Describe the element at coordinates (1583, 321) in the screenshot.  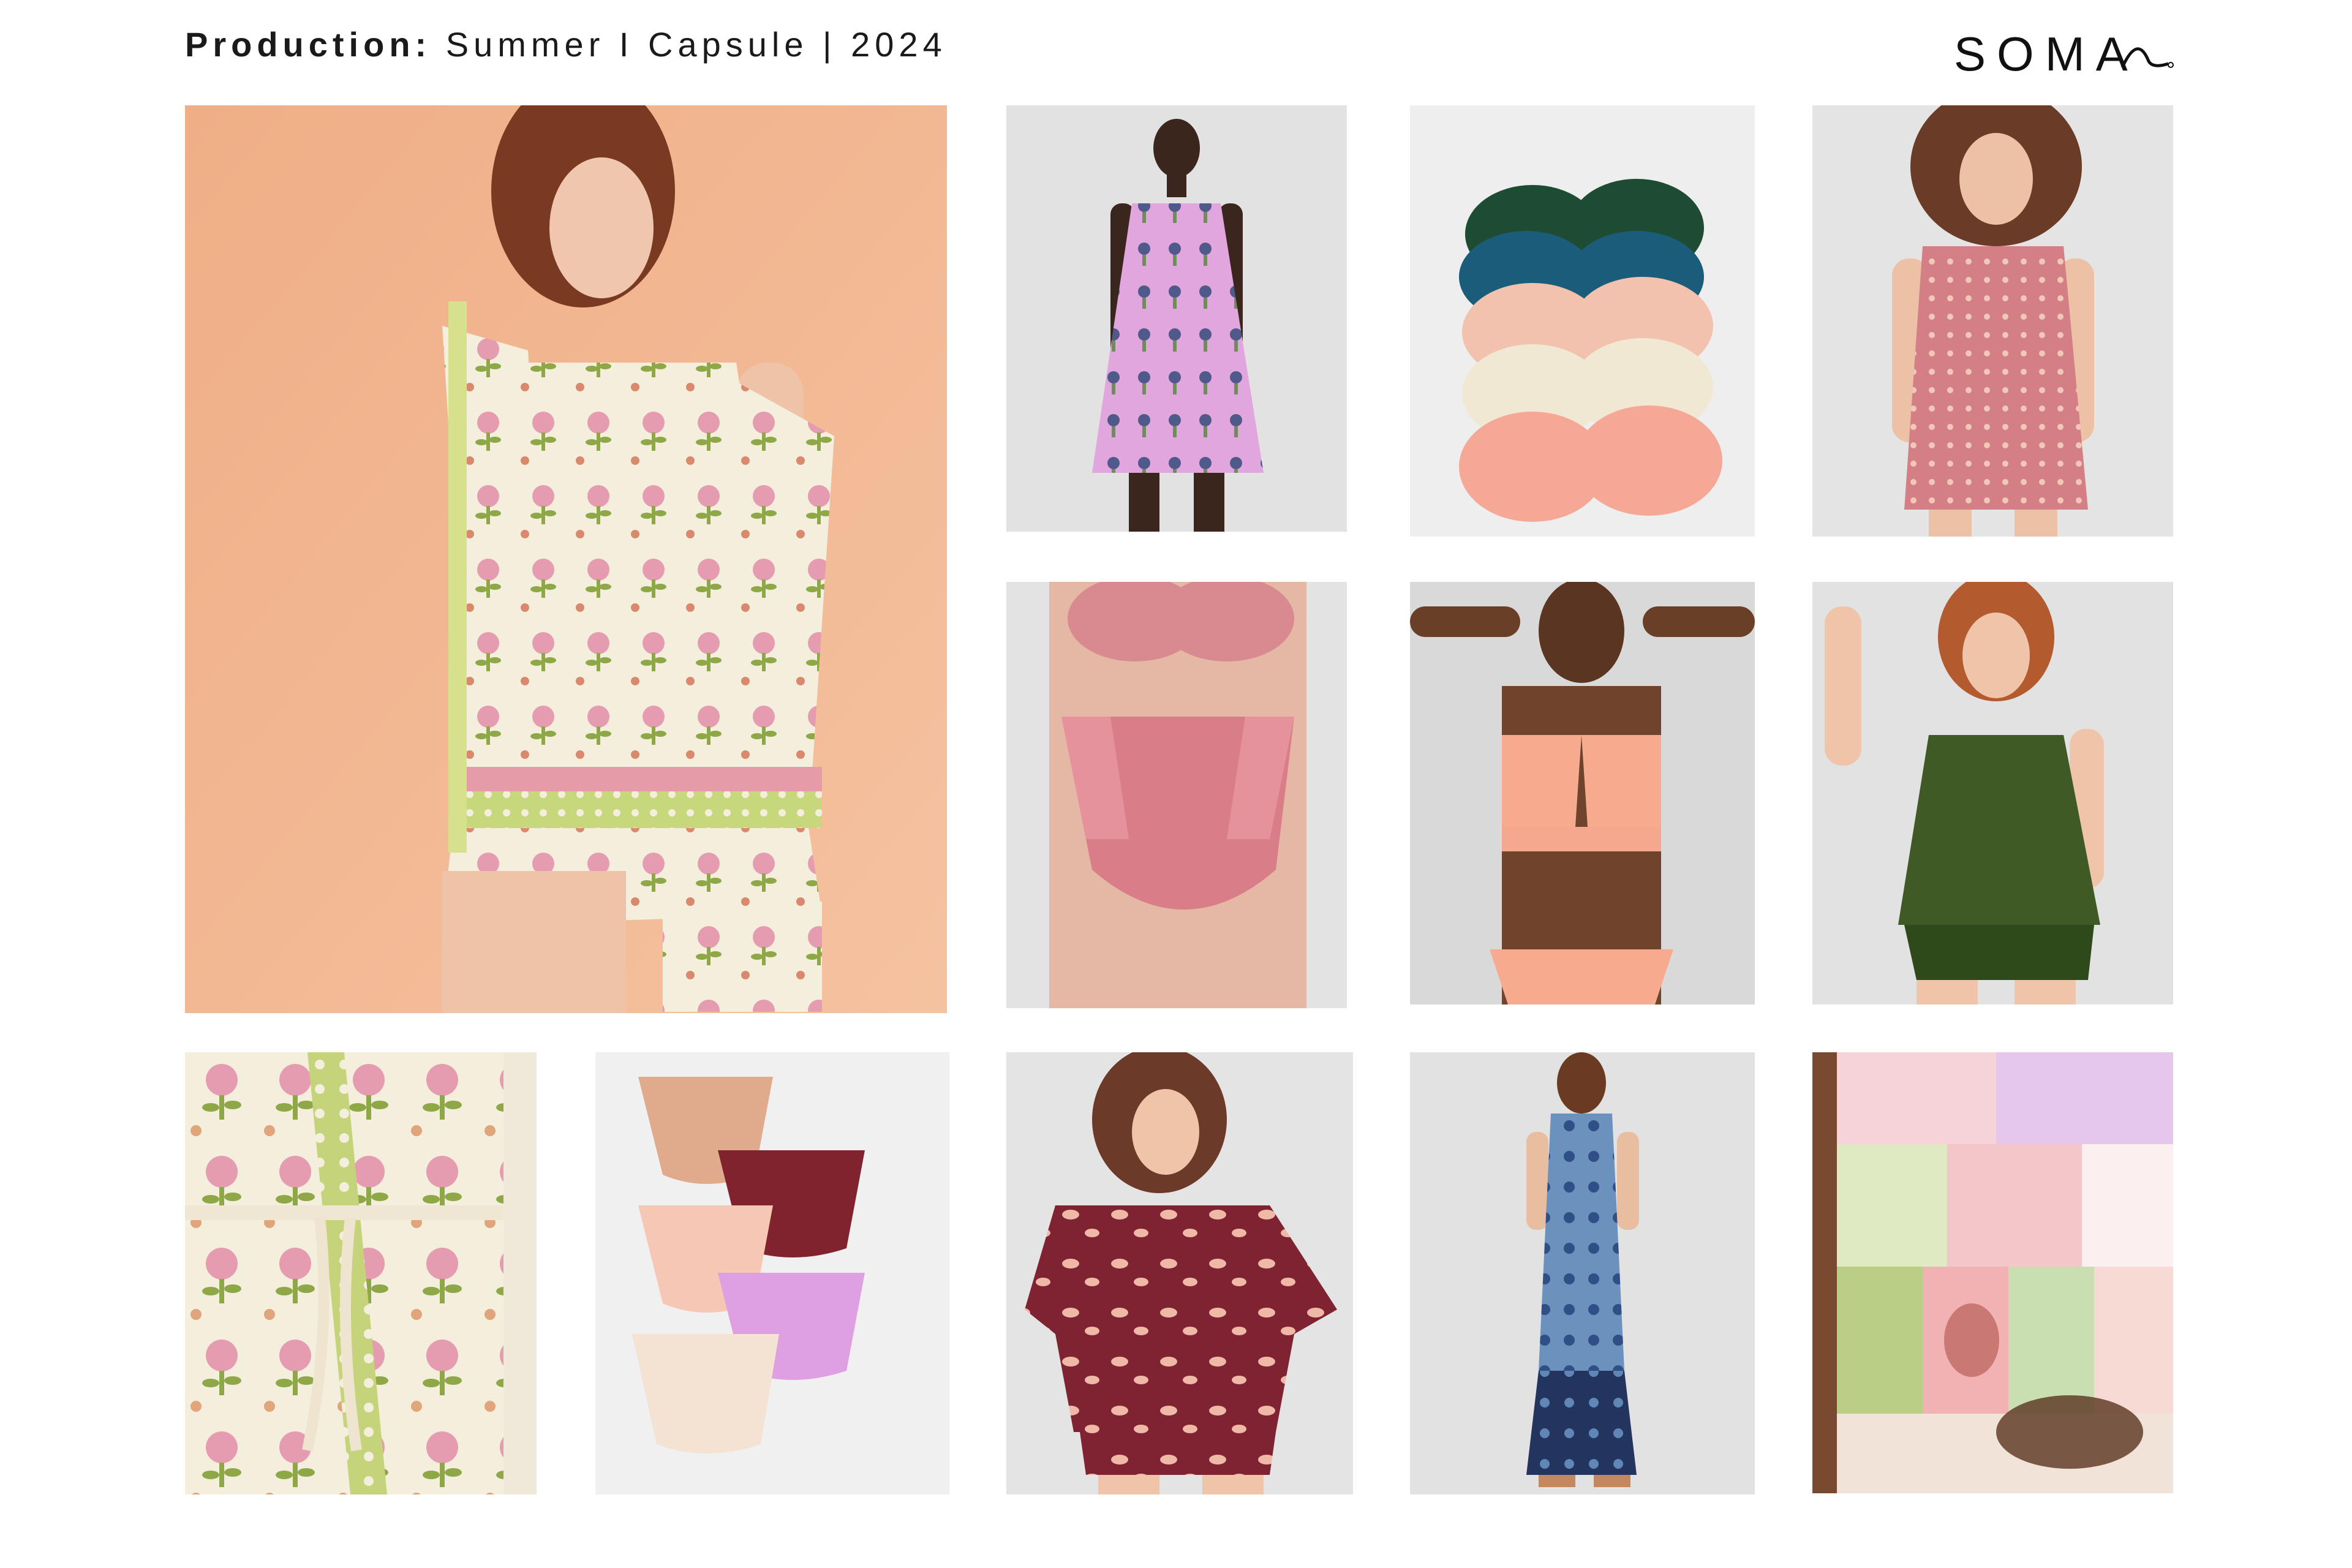
I see `bra-stack-image` at that location.